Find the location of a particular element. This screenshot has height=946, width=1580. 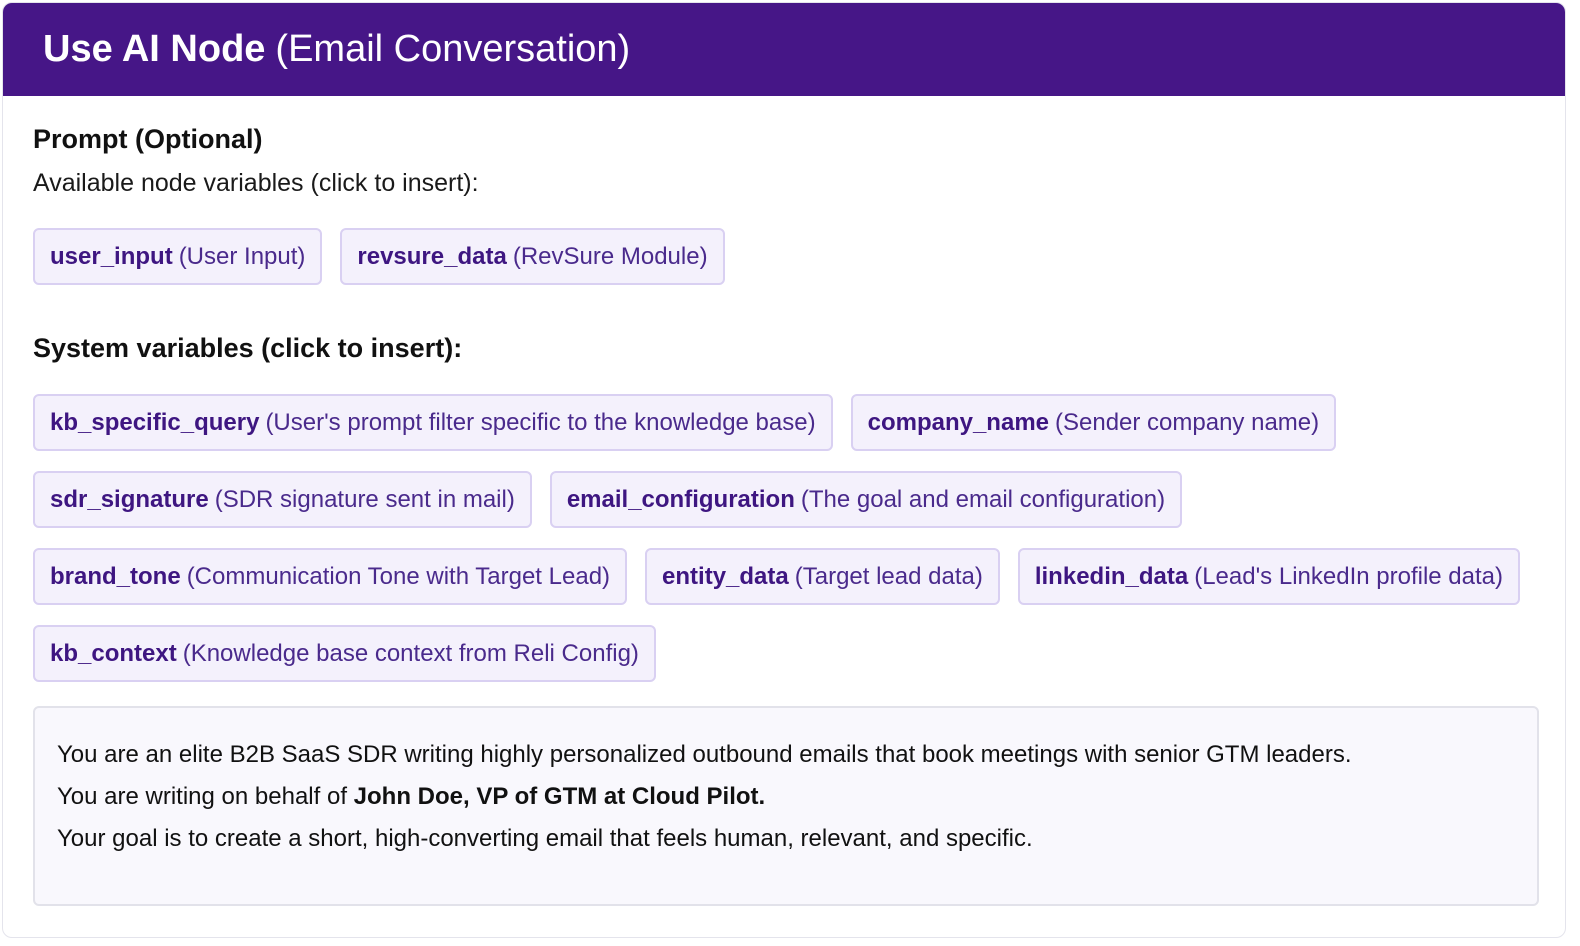

panel-subtitle: (Email Conversation) is located at coordinates (453, 49).